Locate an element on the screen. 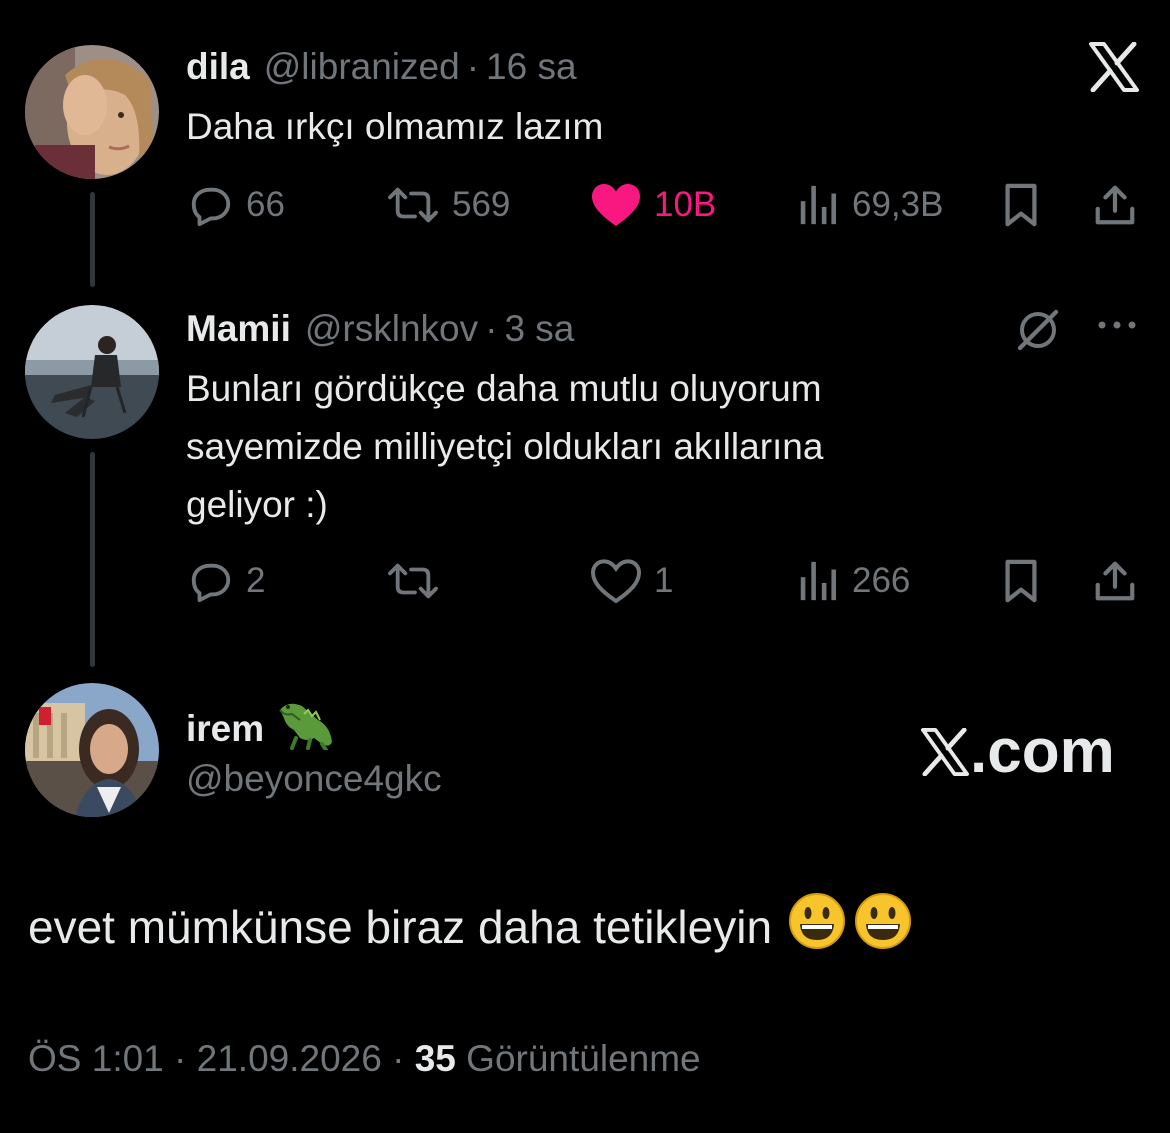 The height and width of the screenshot is (1133, 1170). views-button: 266 is located at coordinates (853, 581).